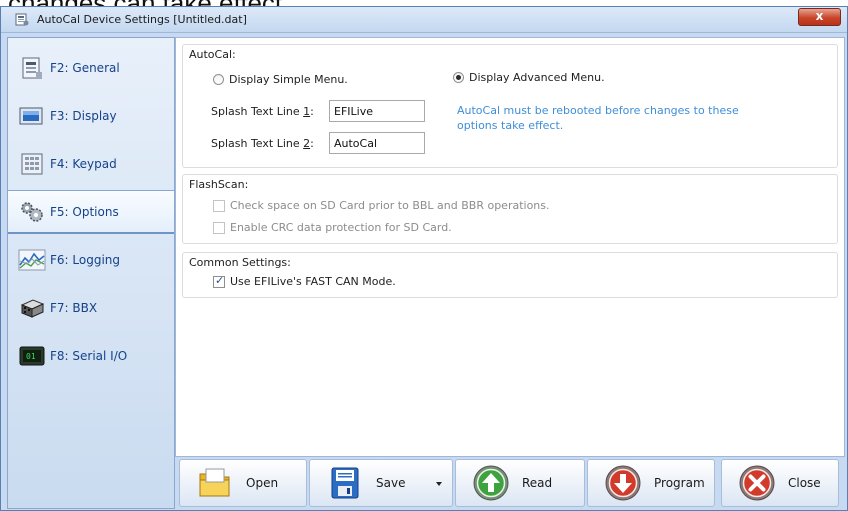 Image resolution: width=848 pixels, height=511 pixels. What do you see at coordinates (491, 483) in the screenshot?
I see `arrow-up-icon` at bounding box center [491, 483].